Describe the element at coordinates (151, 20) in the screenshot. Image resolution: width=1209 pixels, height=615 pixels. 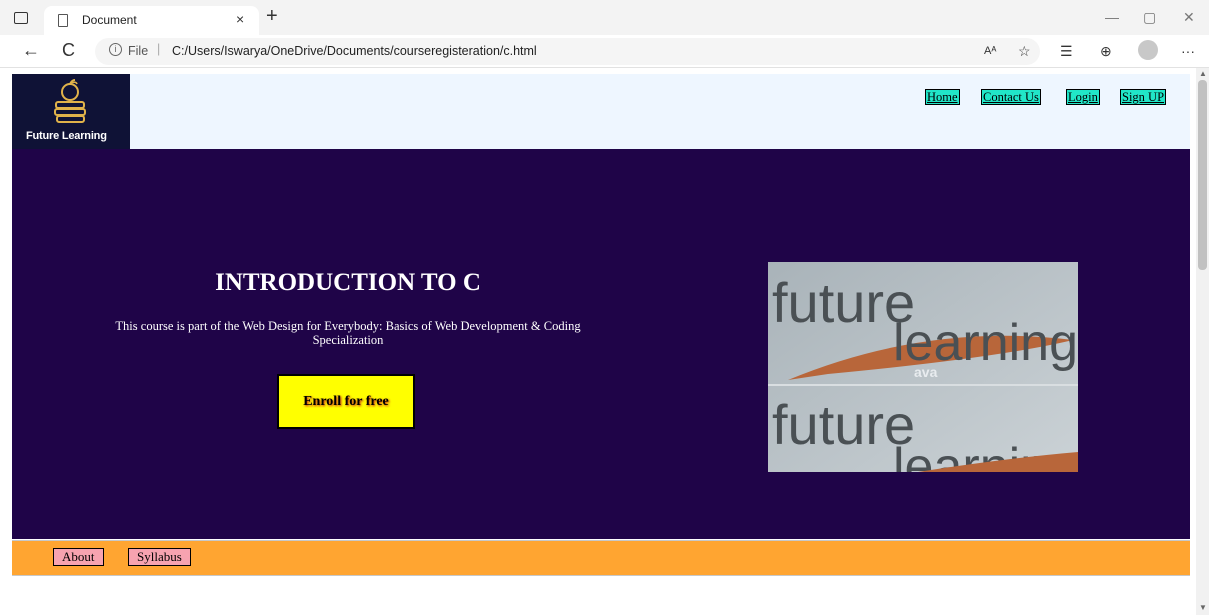
I see `browser-tab: Document ×` at that location.